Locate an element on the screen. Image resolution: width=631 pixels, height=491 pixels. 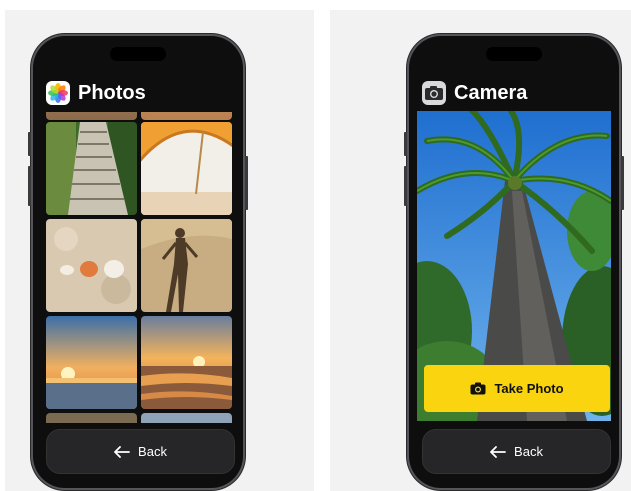
app-title: Camera is located at coordinates (491, 92).